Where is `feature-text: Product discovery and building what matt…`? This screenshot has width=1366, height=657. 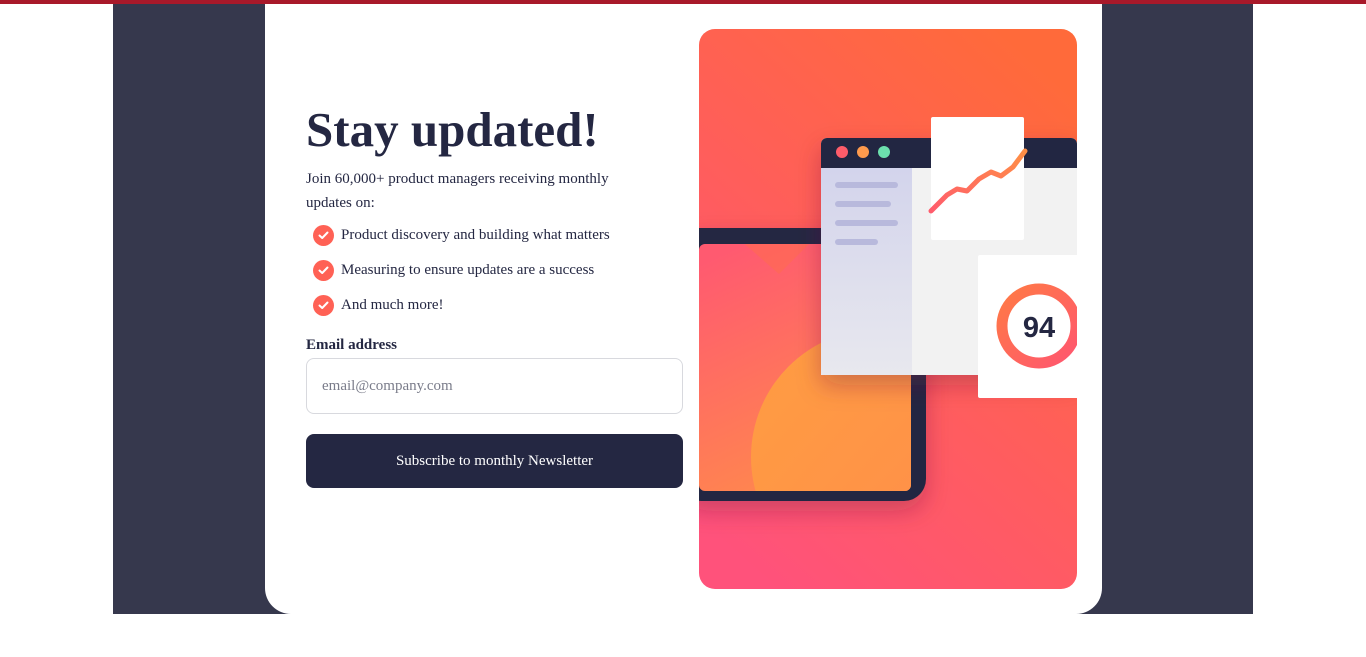
feature-text: Product discovery and building what matt… is located at coordinates (475, 235).